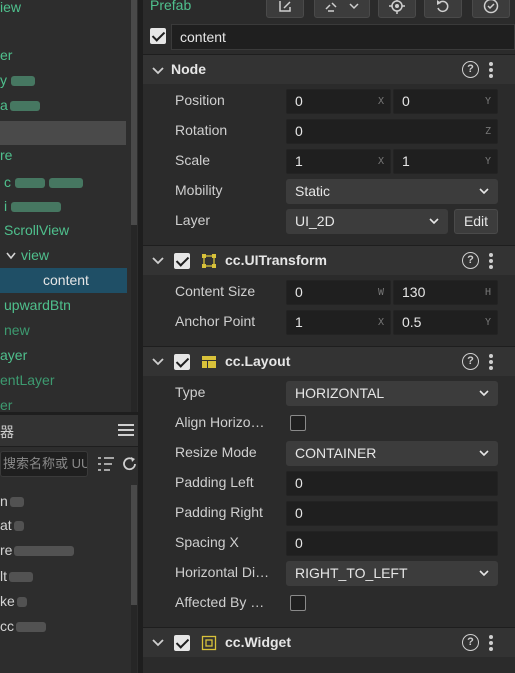 The width and height of the screenshot is (515, 673). I want to click on tree-item-view: view, so click(27, 255).